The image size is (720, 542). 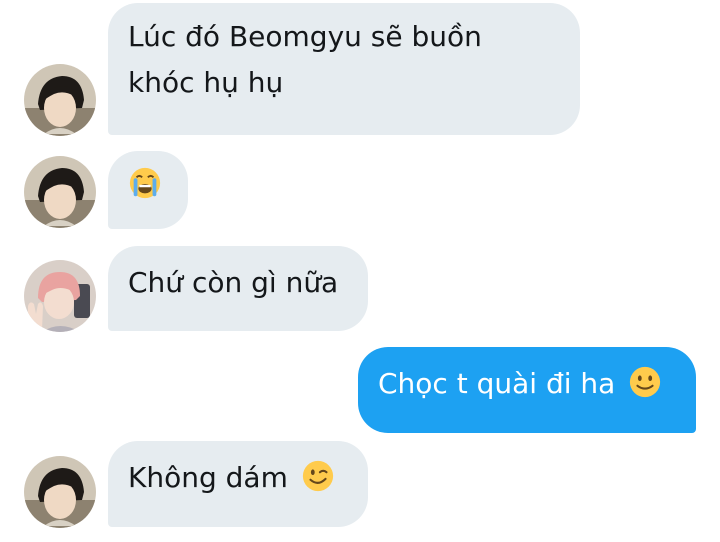 I want to click on message-bubble: Không dám, so click(x=238, y=484).